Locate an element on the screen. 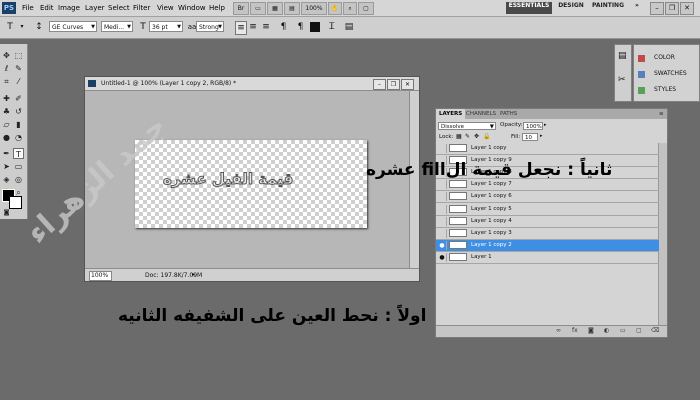  workspace-essentials: ESSENTIALS is located at coordinates (529, 8).